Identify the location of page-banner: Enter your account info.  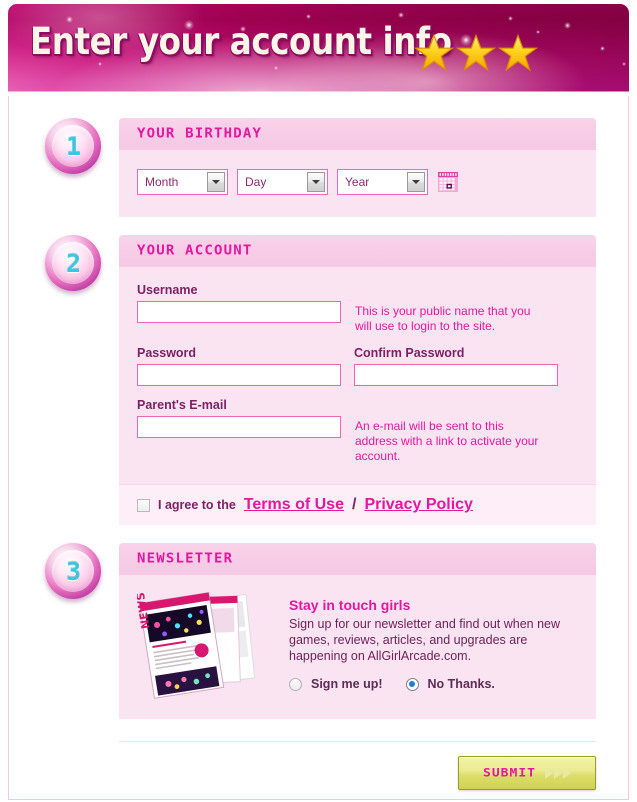
(318, 48).